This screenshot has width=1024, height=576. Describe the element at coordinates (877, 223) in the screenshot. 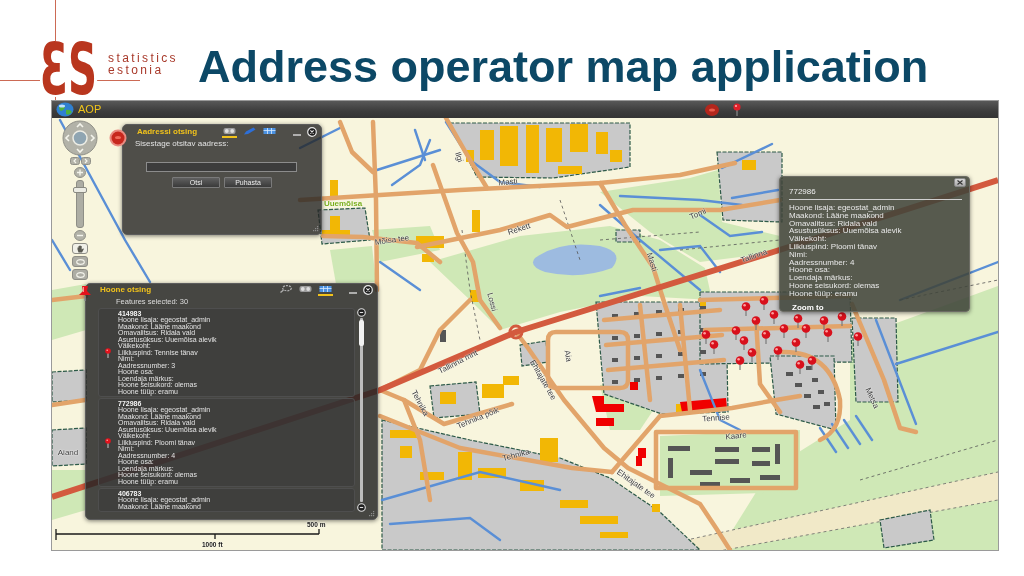

I see `feature-field: Omavalitsus: Ridala vald` at that location.